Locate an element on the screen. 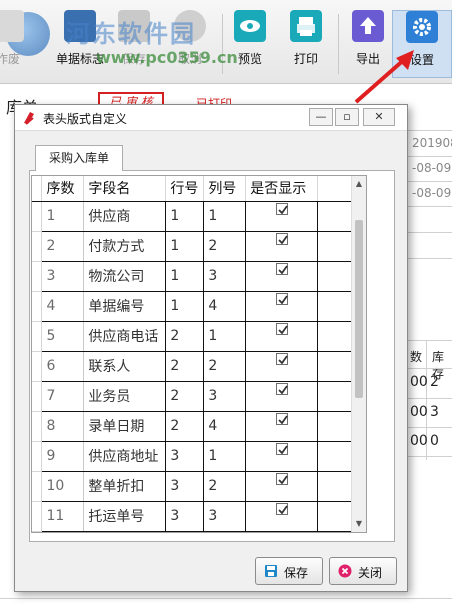 The height and width of the screenshot is (604, 452). scrollbar-thumb is located at coordinates (359, 309).